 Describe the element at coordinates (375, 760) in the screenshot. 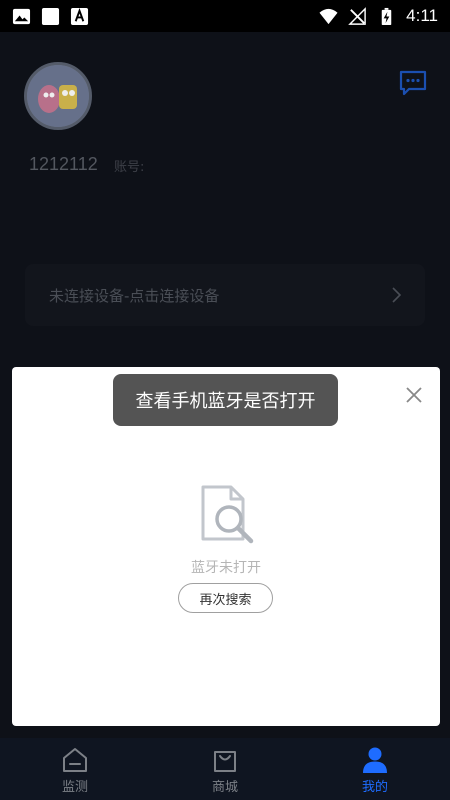

I see `person-icon` at that location.